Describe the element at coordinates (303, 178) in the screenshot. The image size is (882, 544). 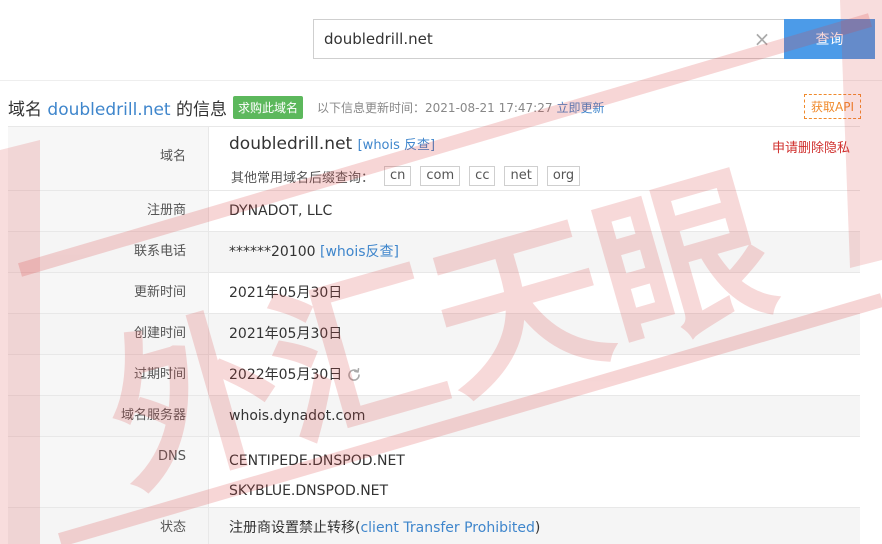
I see `suffix-label: 其他常用域名后缀查询：` at that location.